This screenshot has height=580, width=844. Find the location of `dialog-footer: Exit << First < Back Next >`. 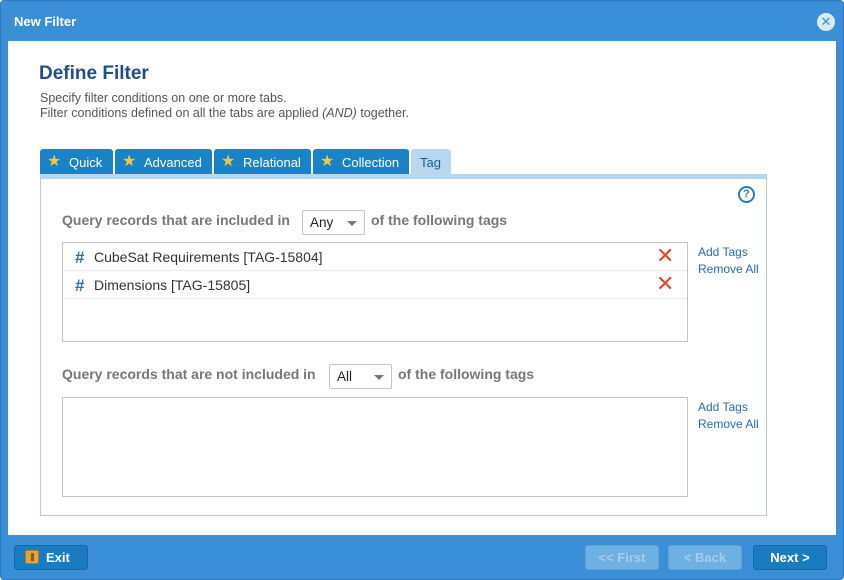

dialog-footer: Exit << First < Back Next > is located at coordinates (422, 557).